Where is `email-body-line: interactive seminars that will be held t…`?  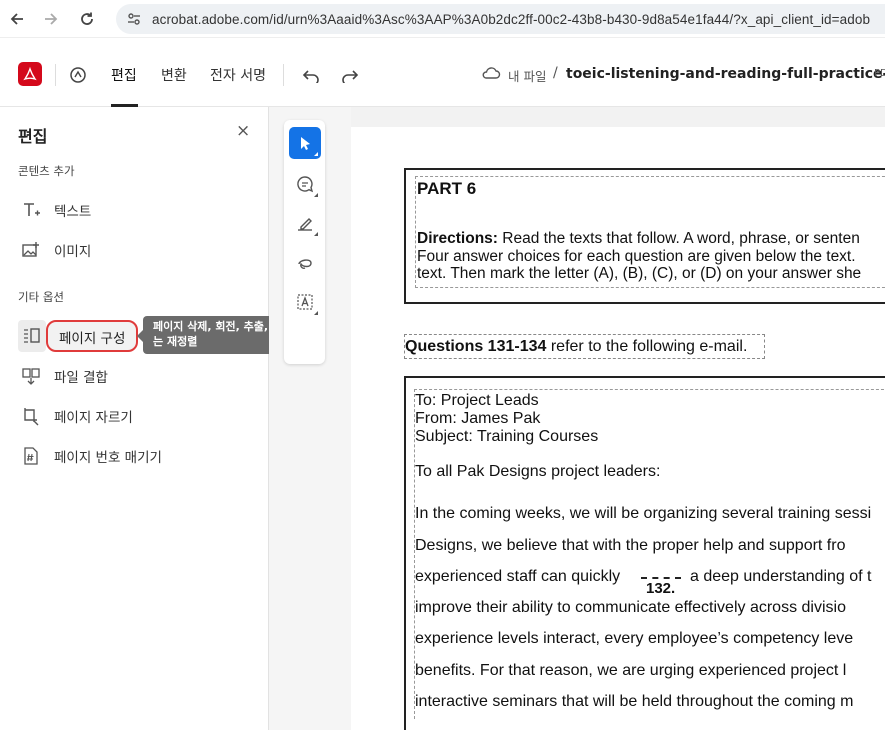 email-body-line: interactive seminars that will be held t… is located at coordinates (634, 701).